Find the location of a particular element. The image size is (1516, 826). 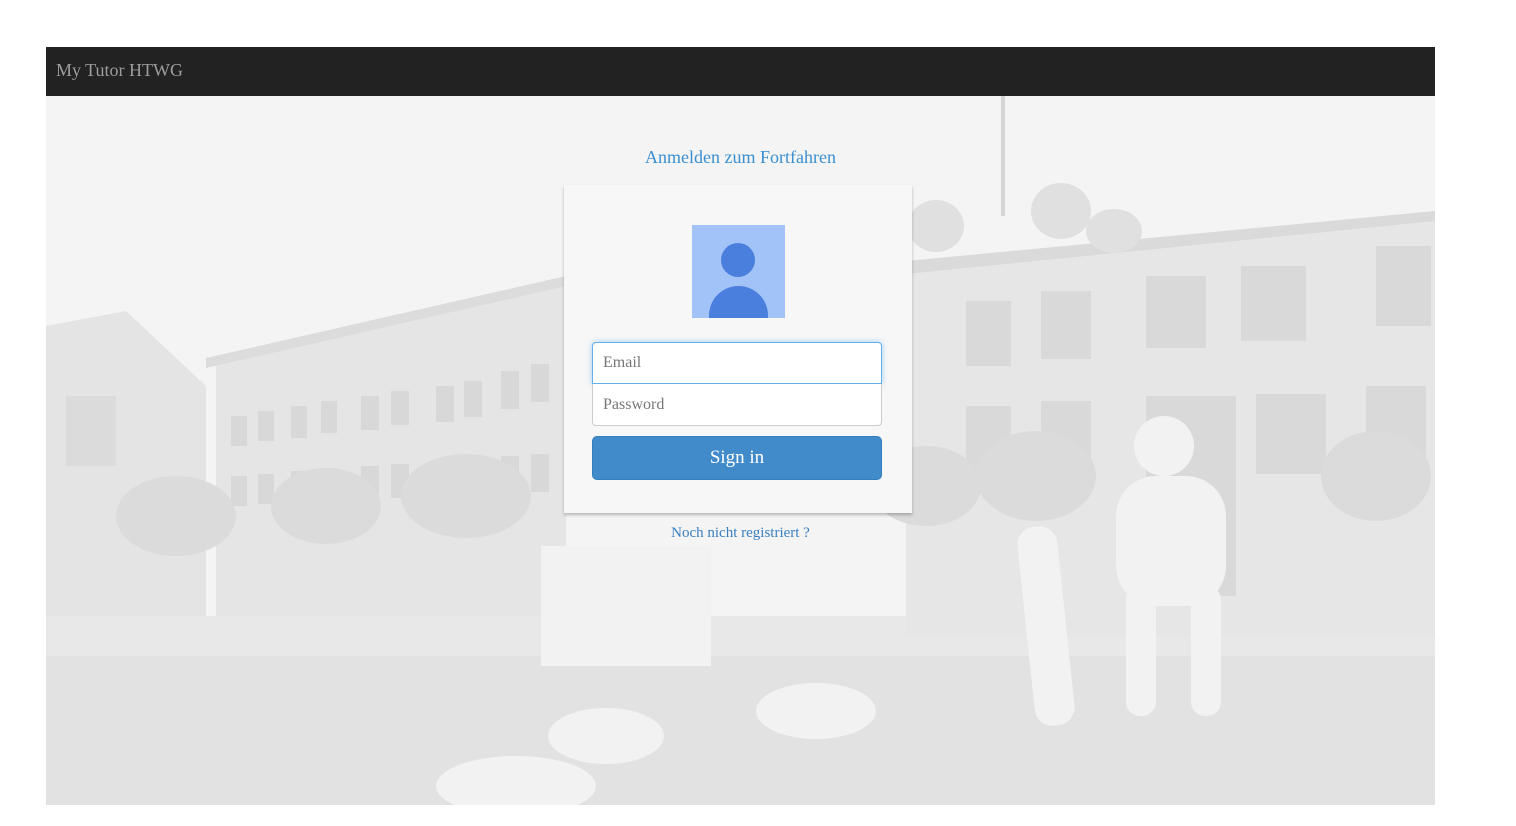

navbar: My Tutor HTWG is located at coordinates (740, 71).